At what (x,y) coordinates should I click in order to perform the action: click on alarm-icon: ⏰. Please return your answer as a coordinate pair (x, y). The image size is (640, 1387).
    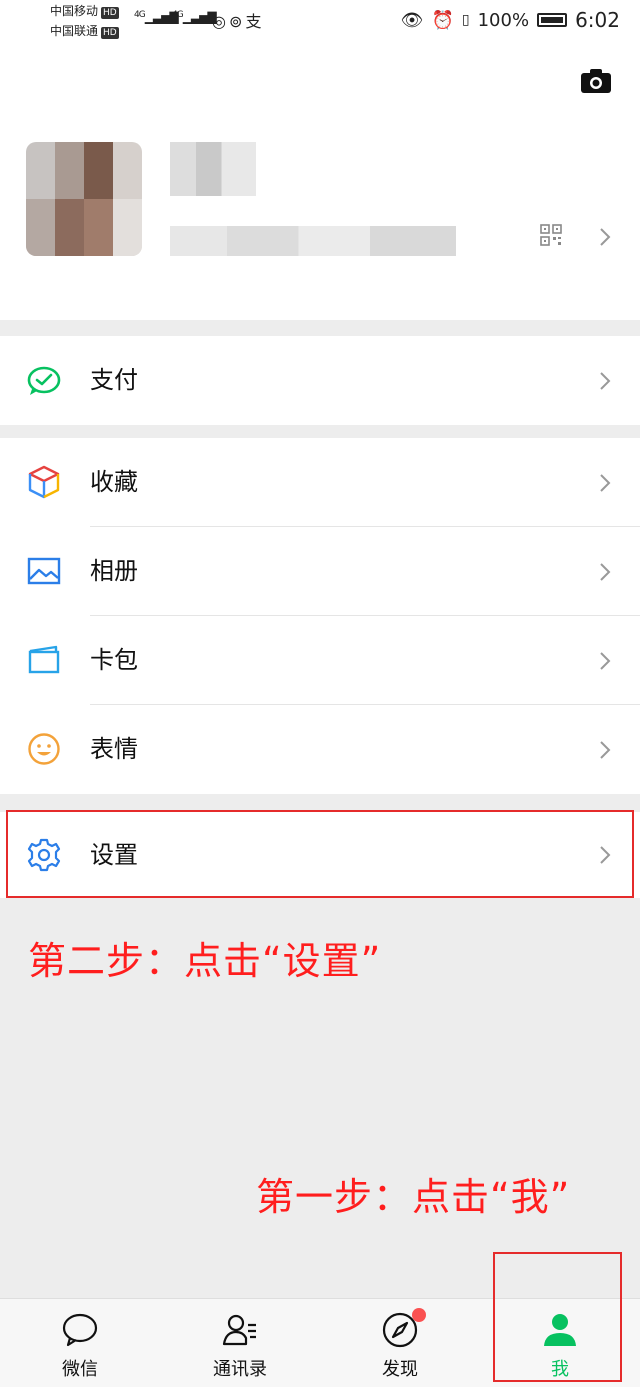
    Looking at the image, I should click on (442, 20).